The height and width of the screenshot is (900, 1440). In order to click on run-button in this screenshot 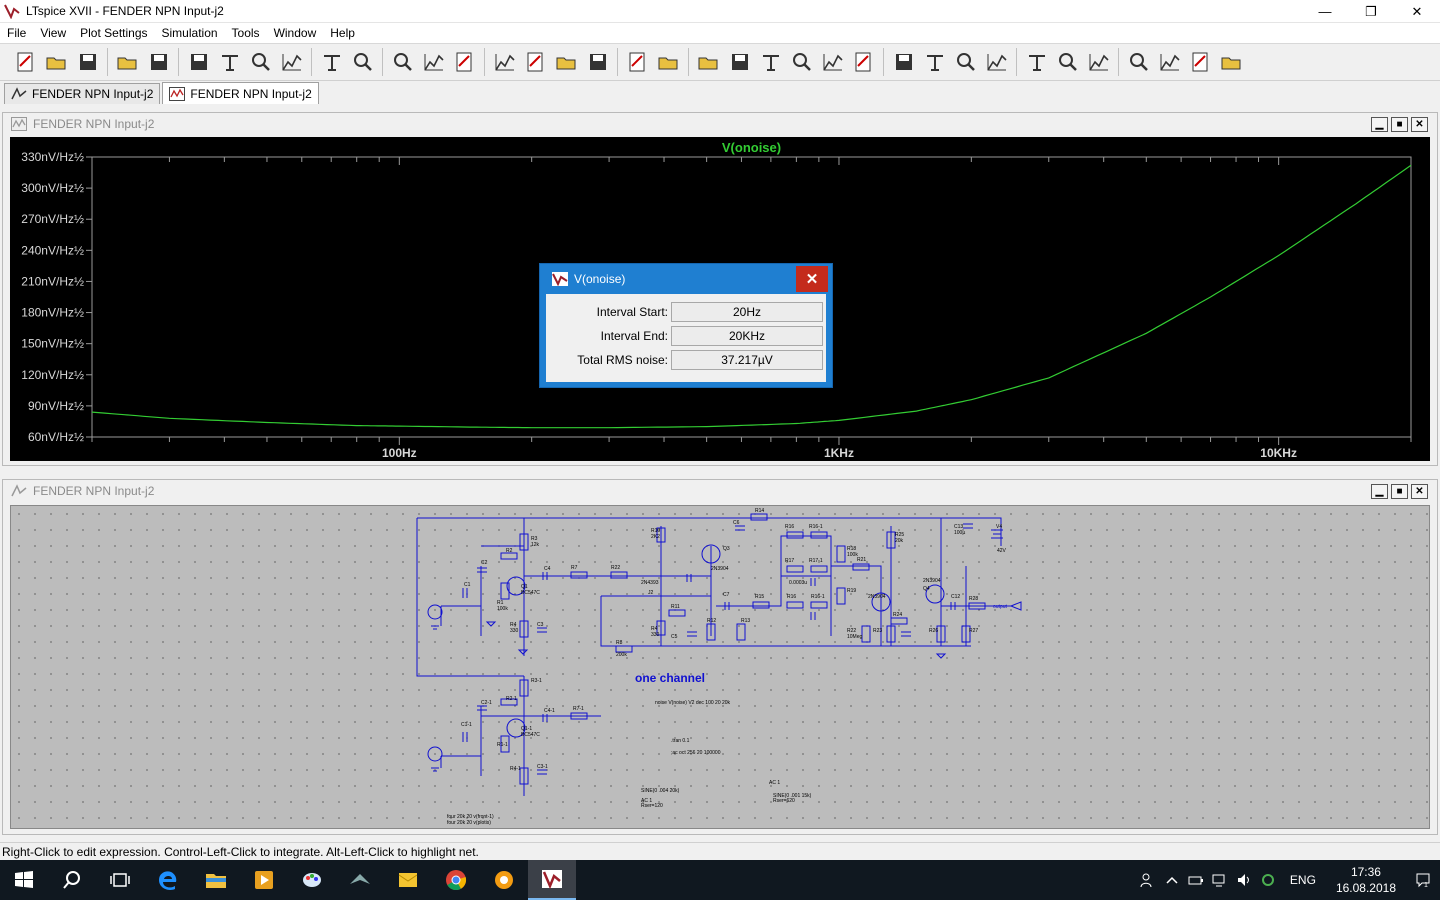, I will do `click(158, 62)`.